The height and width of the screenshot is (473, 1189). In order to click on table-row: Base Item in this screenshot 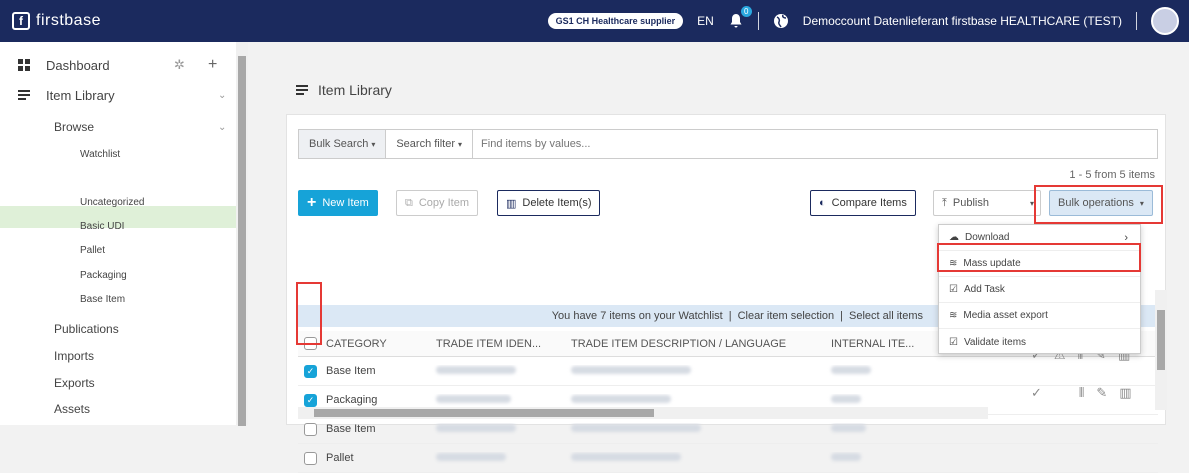, I will do `click(728, 429)`.